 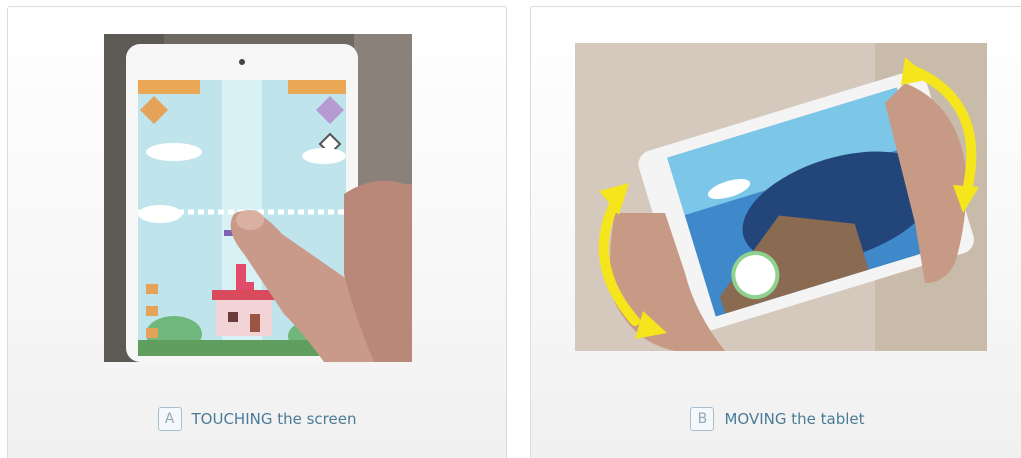 I want to click on caption-text-a: TOUCHING the screen, so click(x=274, y=419).